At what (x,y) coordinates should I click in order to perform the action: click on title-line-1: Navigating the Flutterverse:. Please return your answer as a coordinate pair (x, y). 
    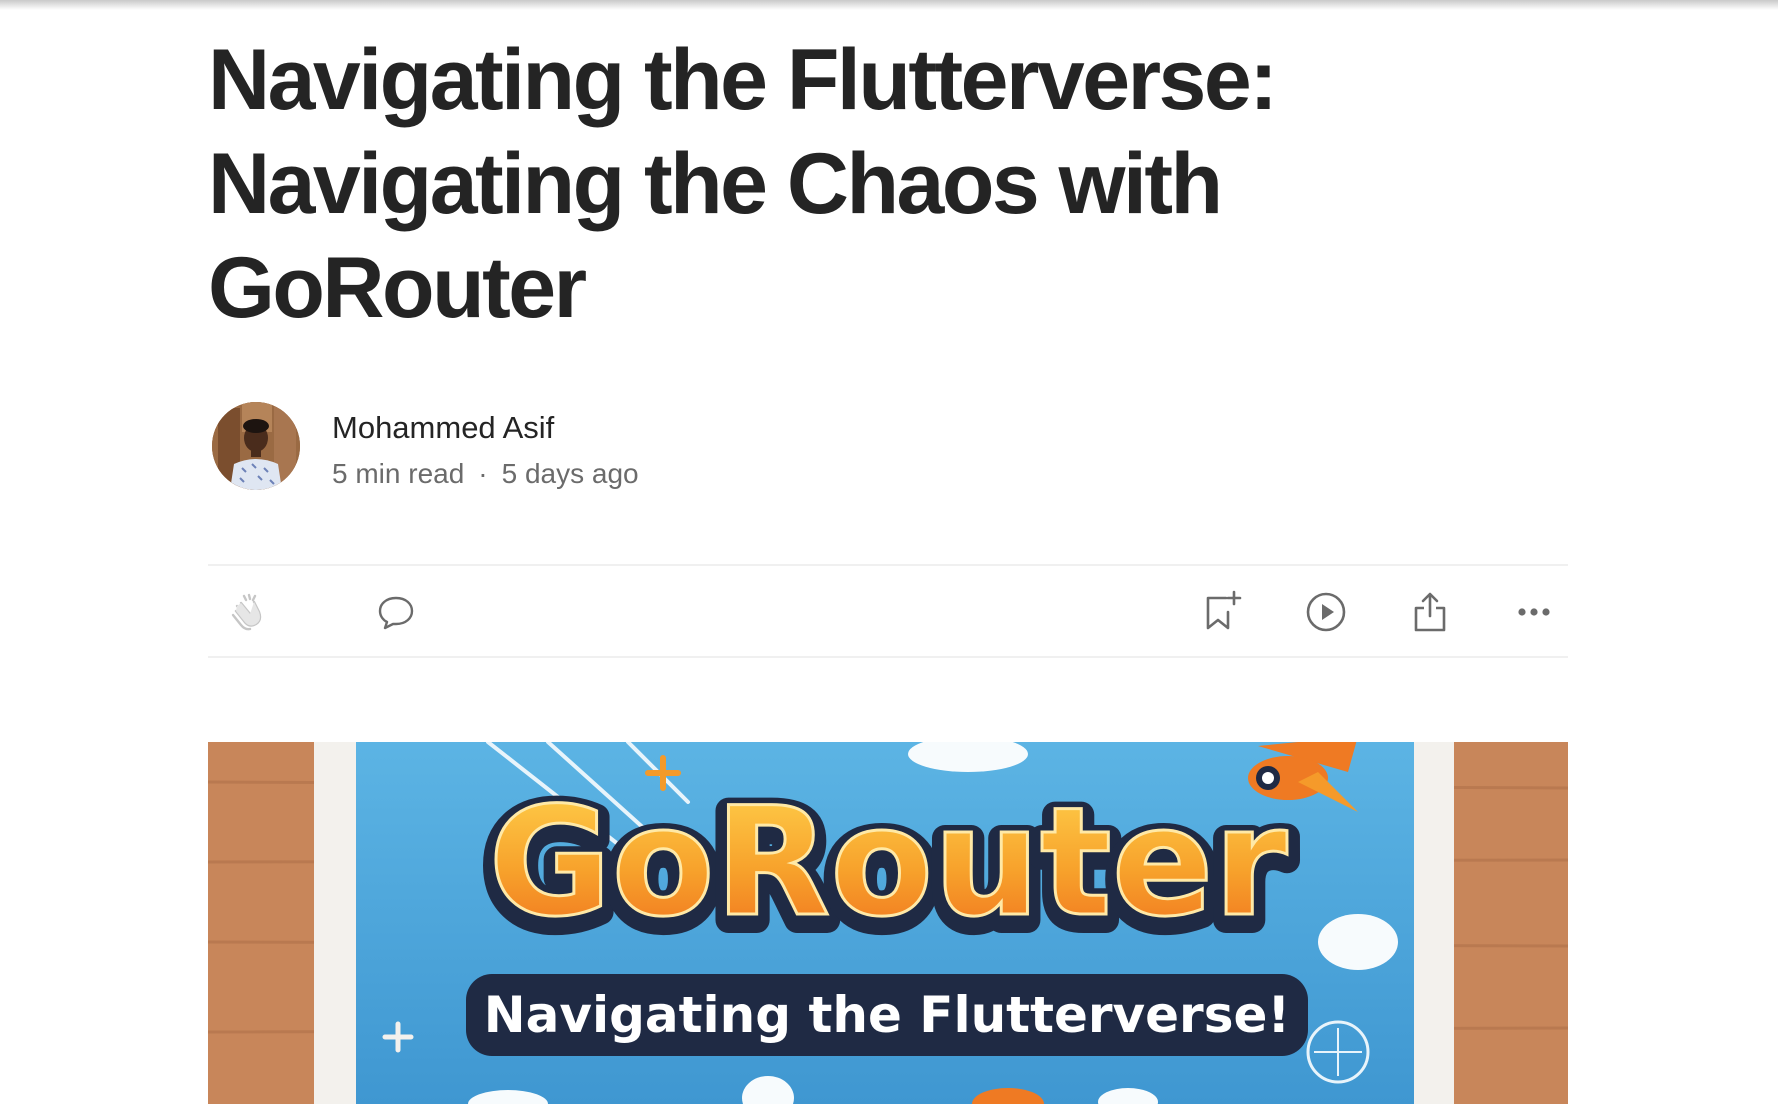
    Looking at the image, I should click on (743, 80).